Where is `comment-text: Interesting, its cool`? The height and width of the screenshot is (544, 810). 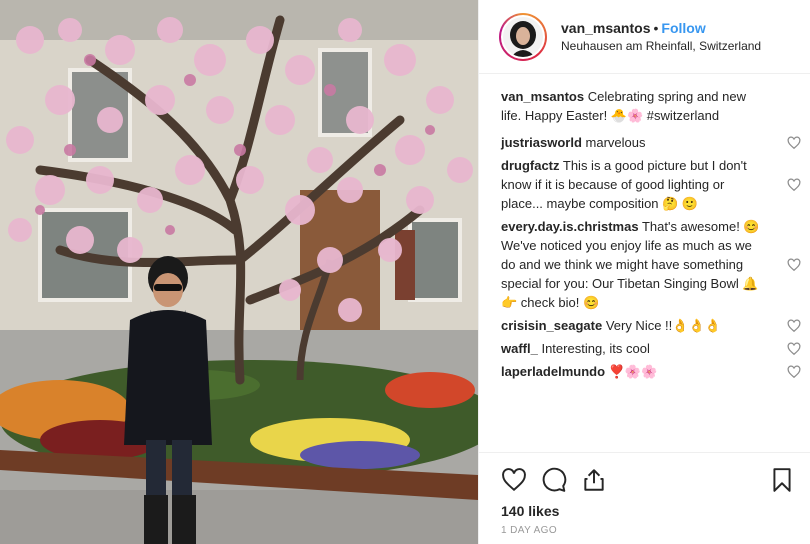
comment-text: Interesting, its cool is located at coordinates (595, 348).